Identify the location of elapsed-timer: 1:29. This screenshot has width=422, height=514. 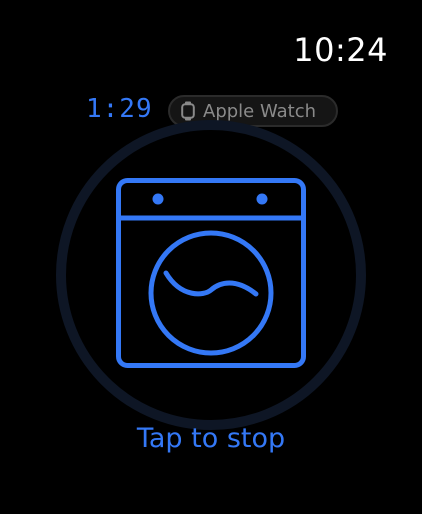
(119, 109).